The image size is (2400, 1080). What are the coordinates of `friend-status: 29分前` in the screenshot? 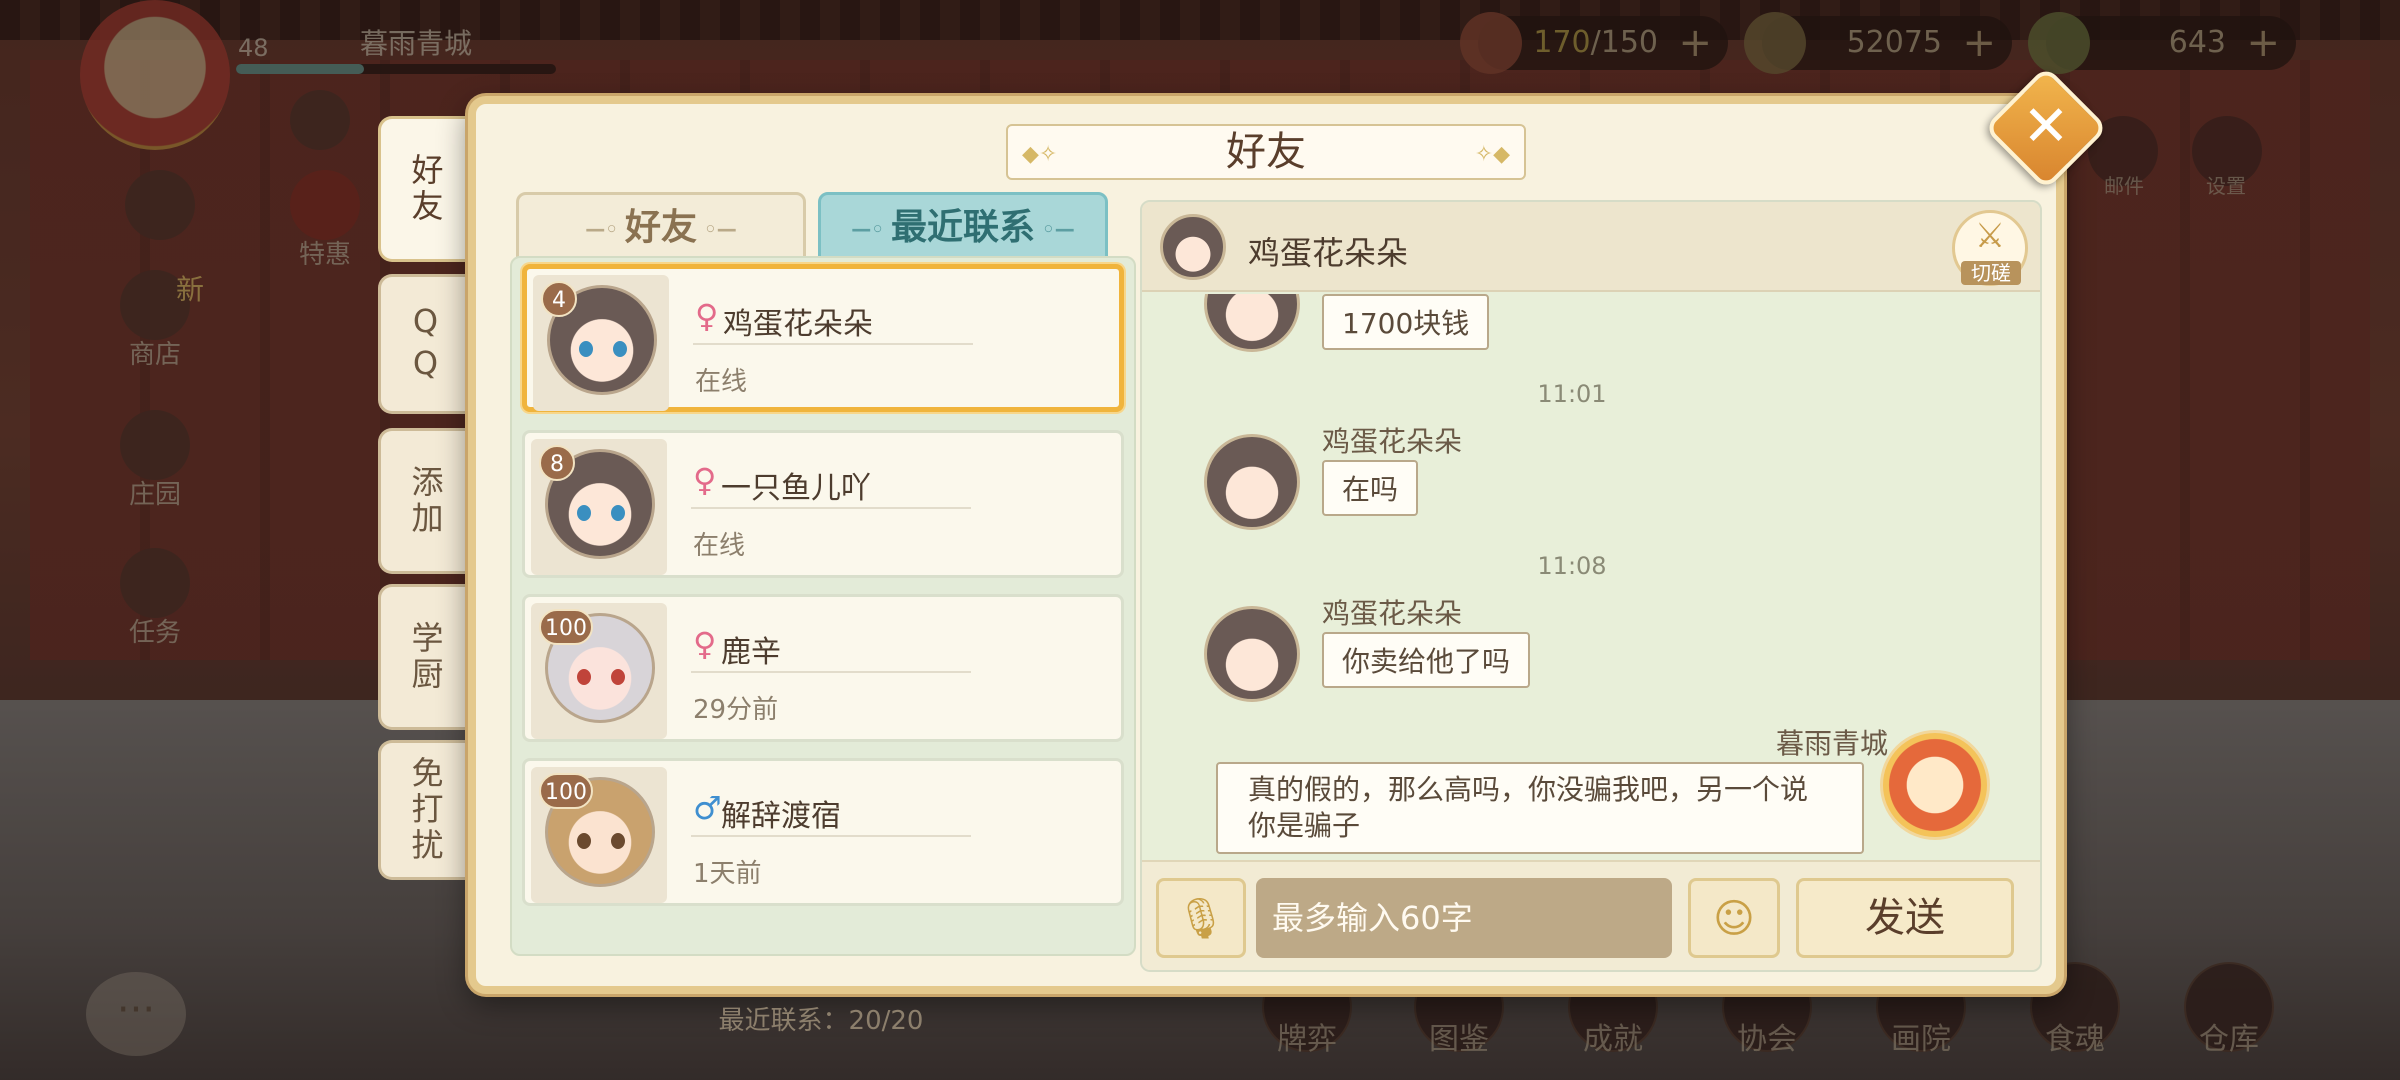 It's located at (736, 710).